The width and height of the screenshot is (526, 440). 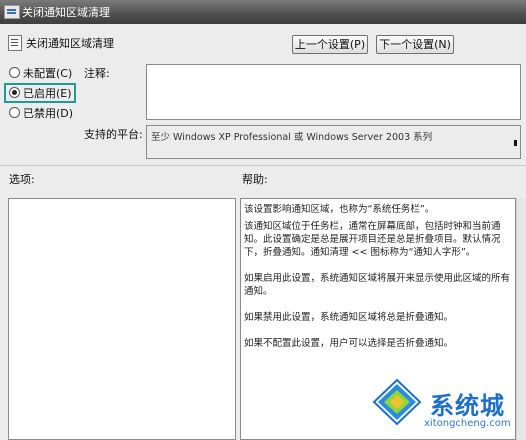 I want to click on comment-textarea, so click(x=333, y=92).